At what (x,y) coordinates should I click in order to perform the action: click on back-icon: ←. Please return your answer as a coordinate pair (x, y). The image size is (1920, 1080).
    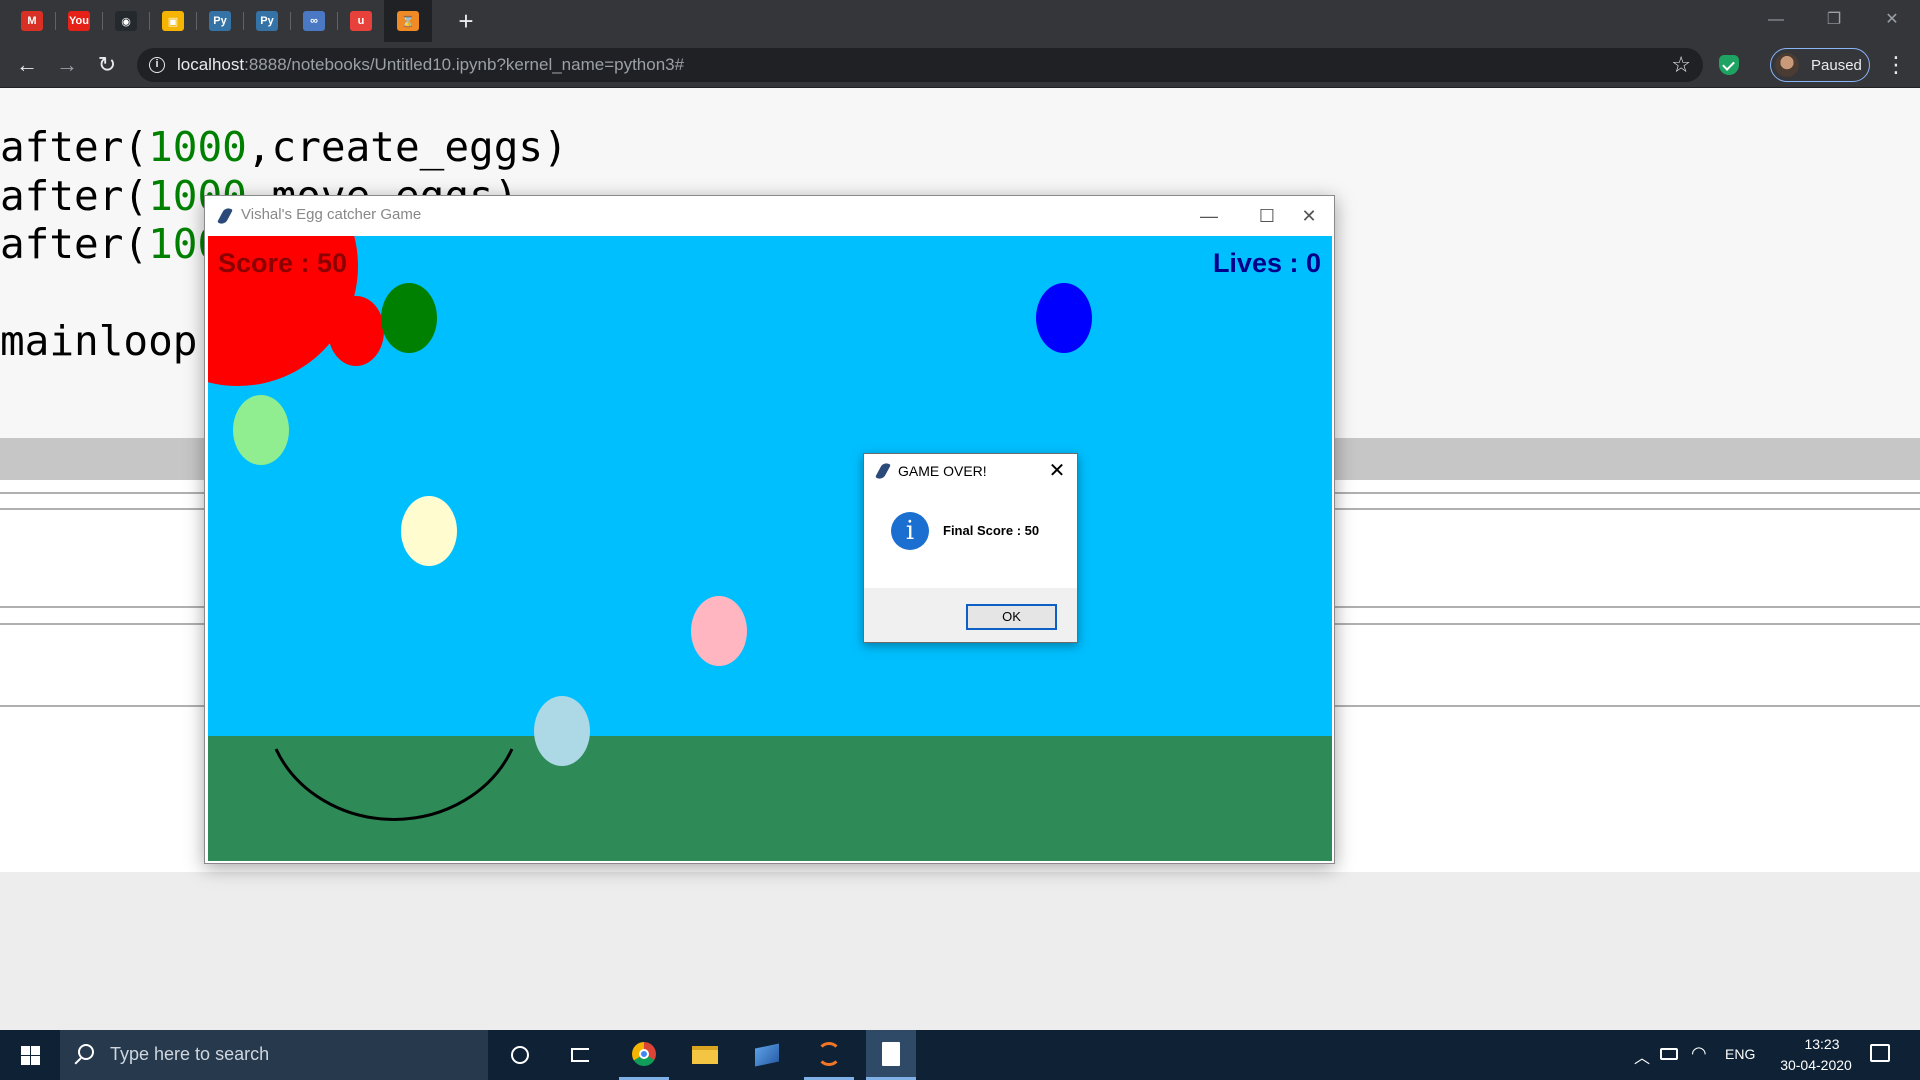
    Looking at the image, I should click on (27, 65).